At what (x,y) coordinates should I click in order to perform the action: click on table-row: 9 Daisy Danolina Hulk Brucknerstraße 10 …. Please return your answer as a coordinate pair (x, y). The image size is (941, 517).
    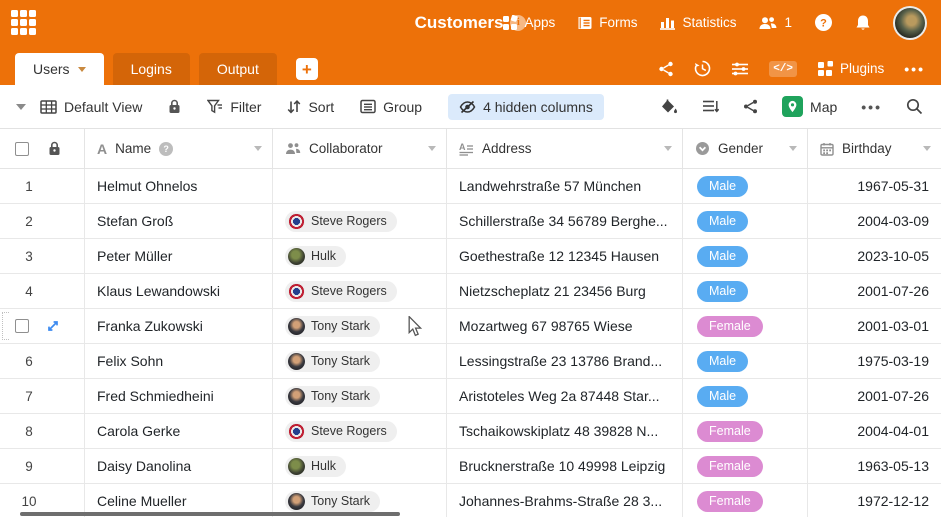
    Looking at the image, I should click on (470, 466).